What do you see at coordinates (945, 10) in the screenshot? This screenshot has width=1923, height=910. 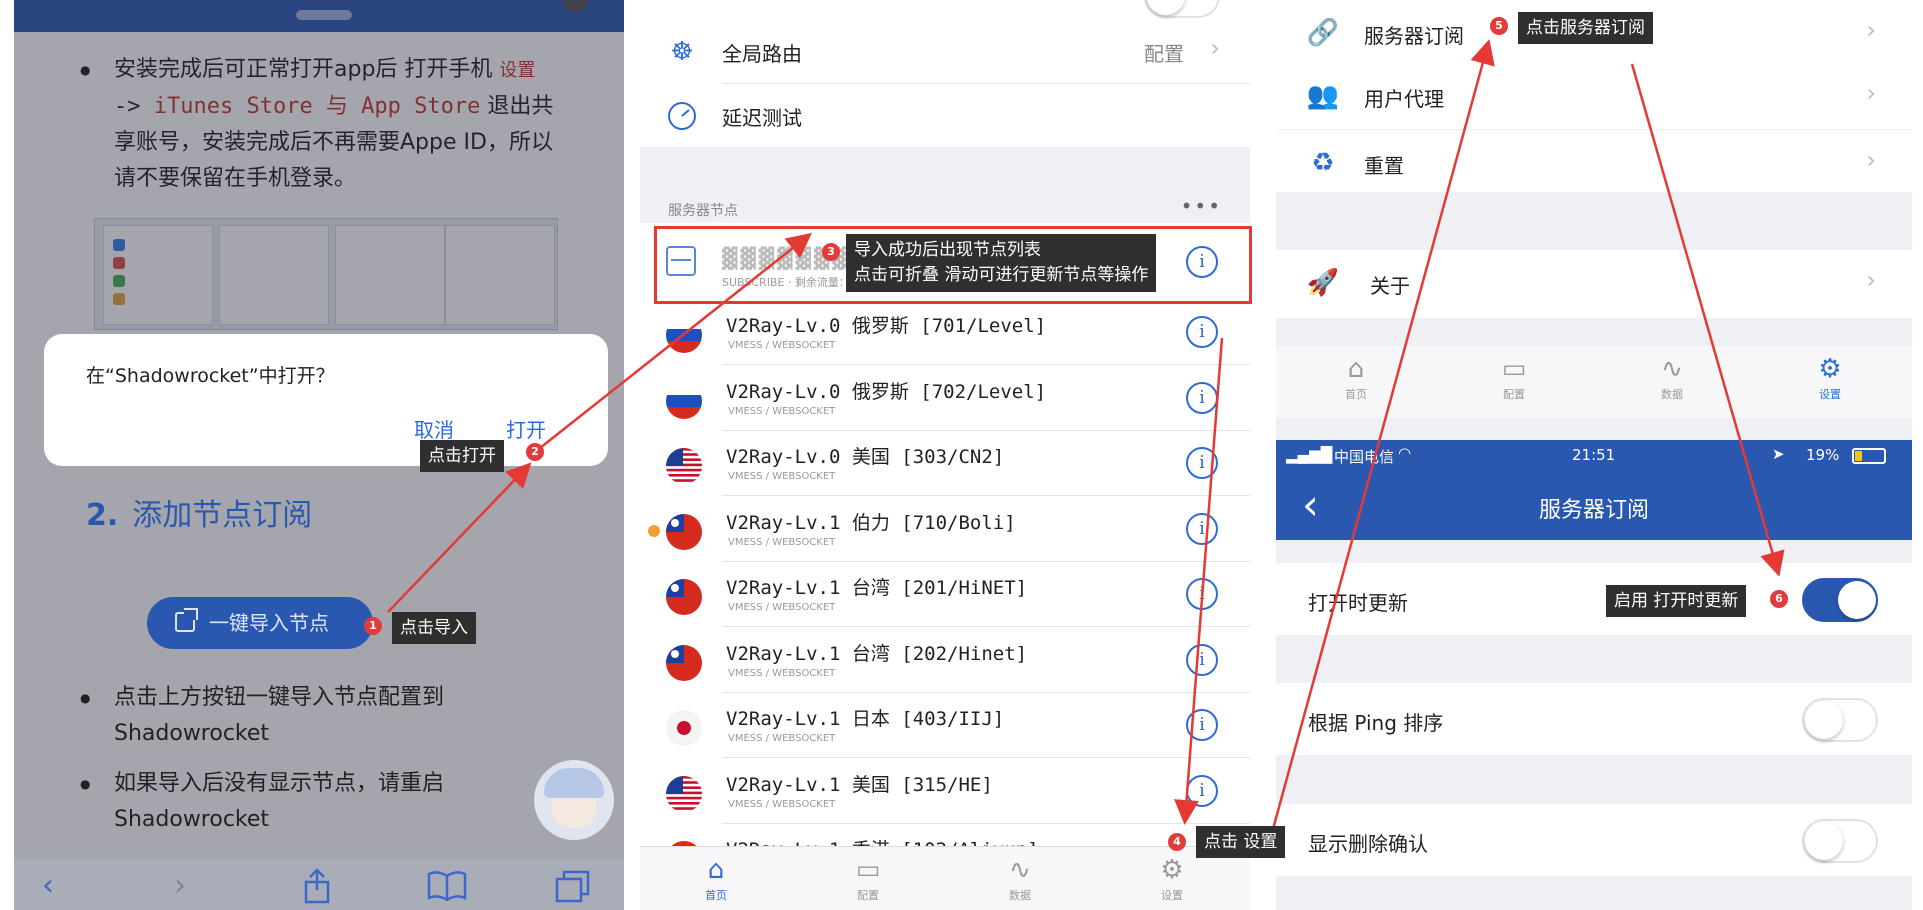 I see `partial-row` at bounding box center [945, 10].